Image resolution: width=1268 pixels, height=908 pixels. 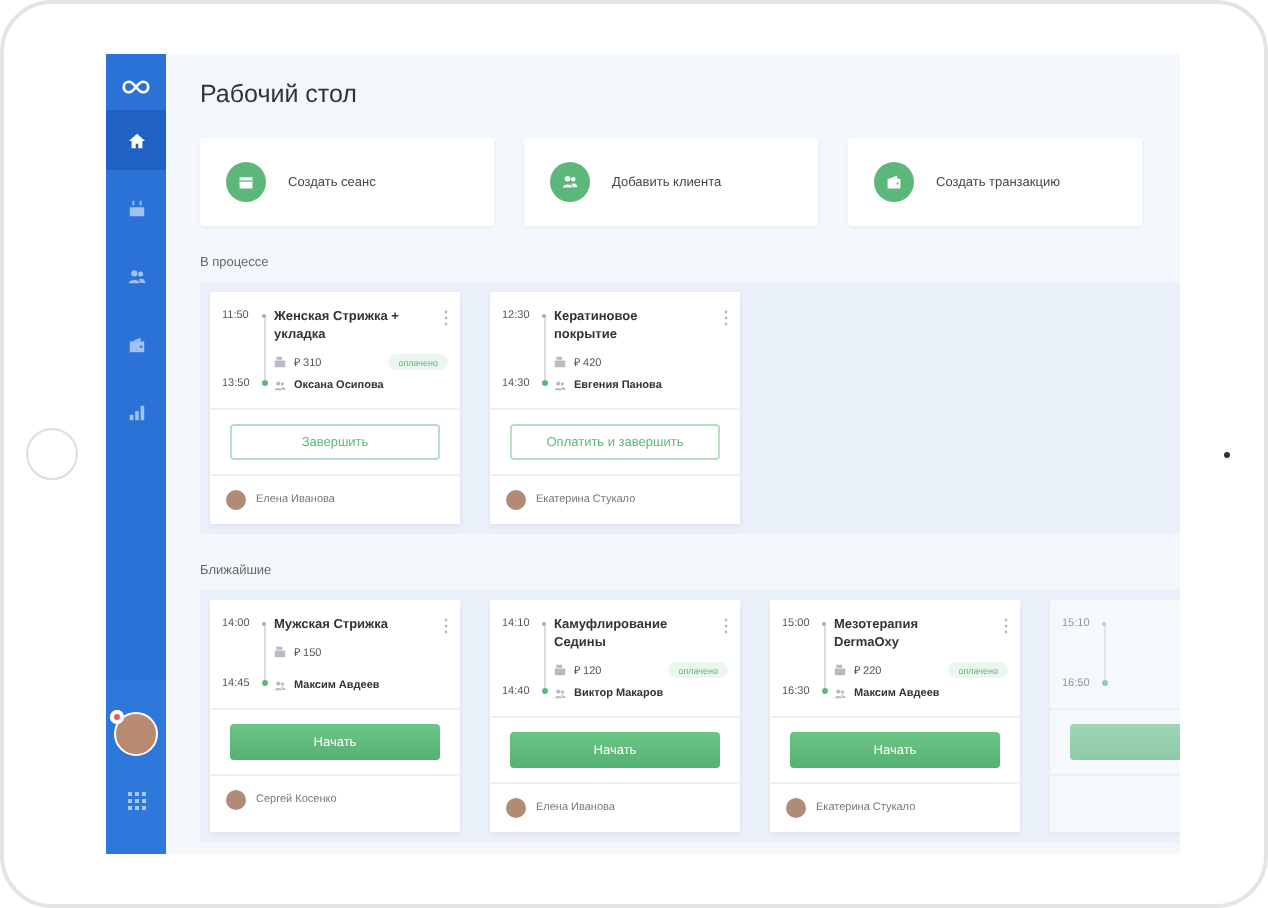 What do you see at coordinates (136, 208) in the screenshot?
I see `calendar-icon` at bounding box center [136, 208].